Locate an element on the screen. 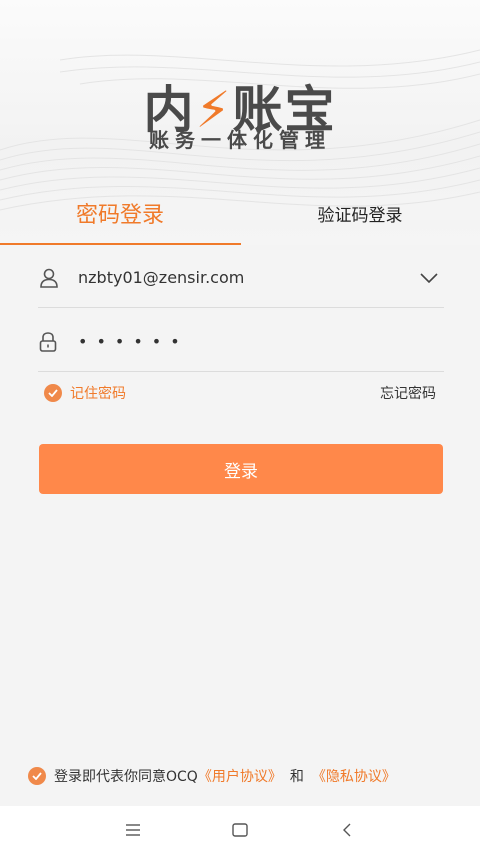  username-row is located at coordinates (241, 278).